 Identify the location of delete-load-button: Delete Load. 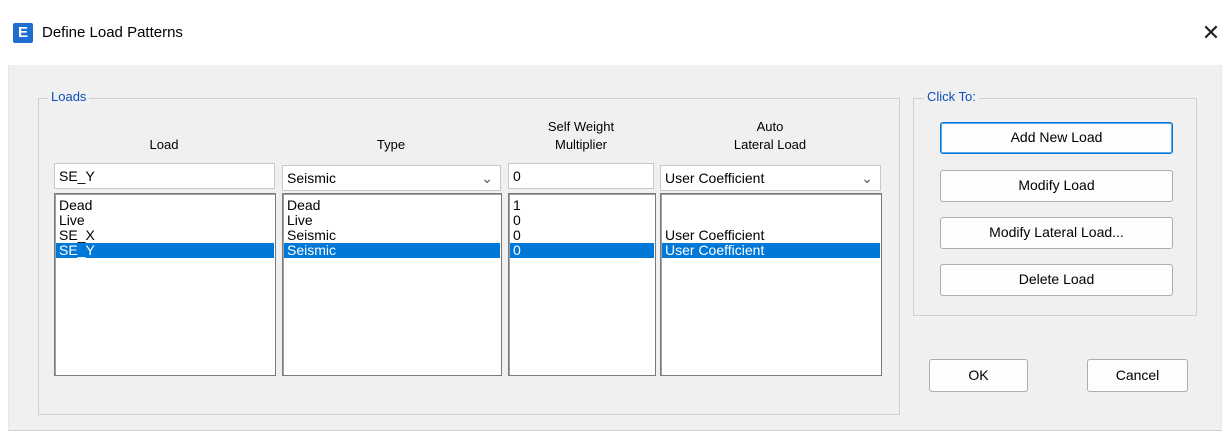
(1056, 280).